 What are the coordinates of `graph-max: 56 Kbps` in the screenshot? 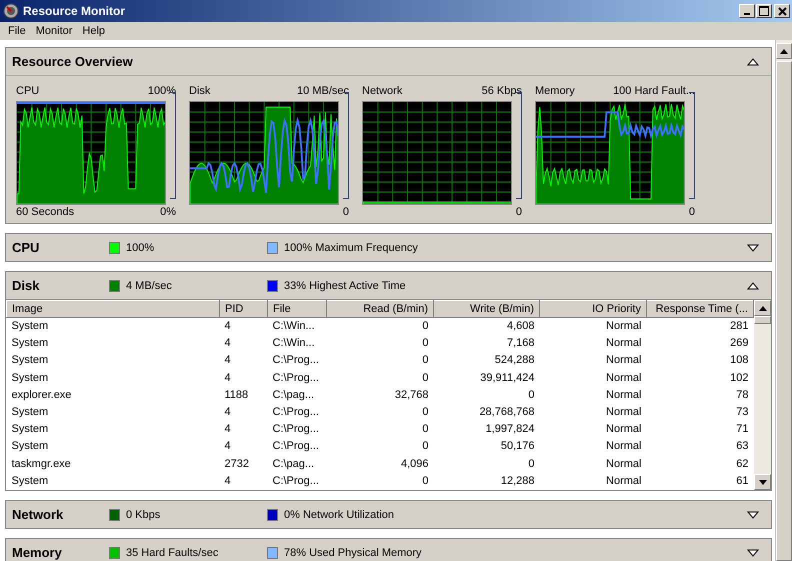 It's located at (502, 91).